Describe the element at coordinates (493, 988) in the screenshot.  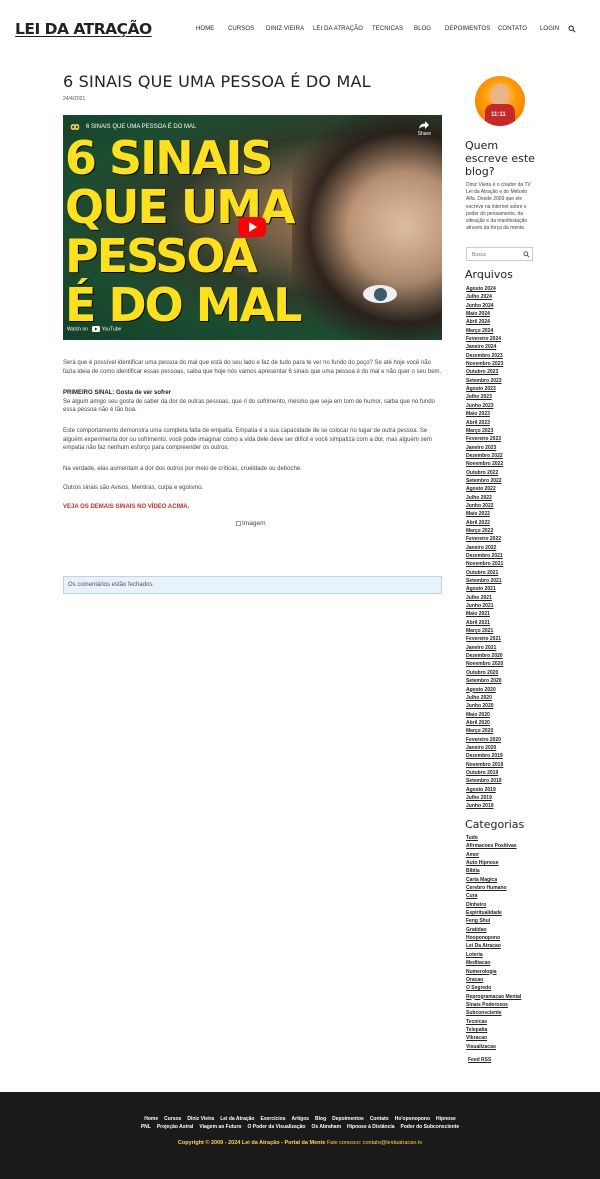
I see `category-item: O Segredo` at that location.